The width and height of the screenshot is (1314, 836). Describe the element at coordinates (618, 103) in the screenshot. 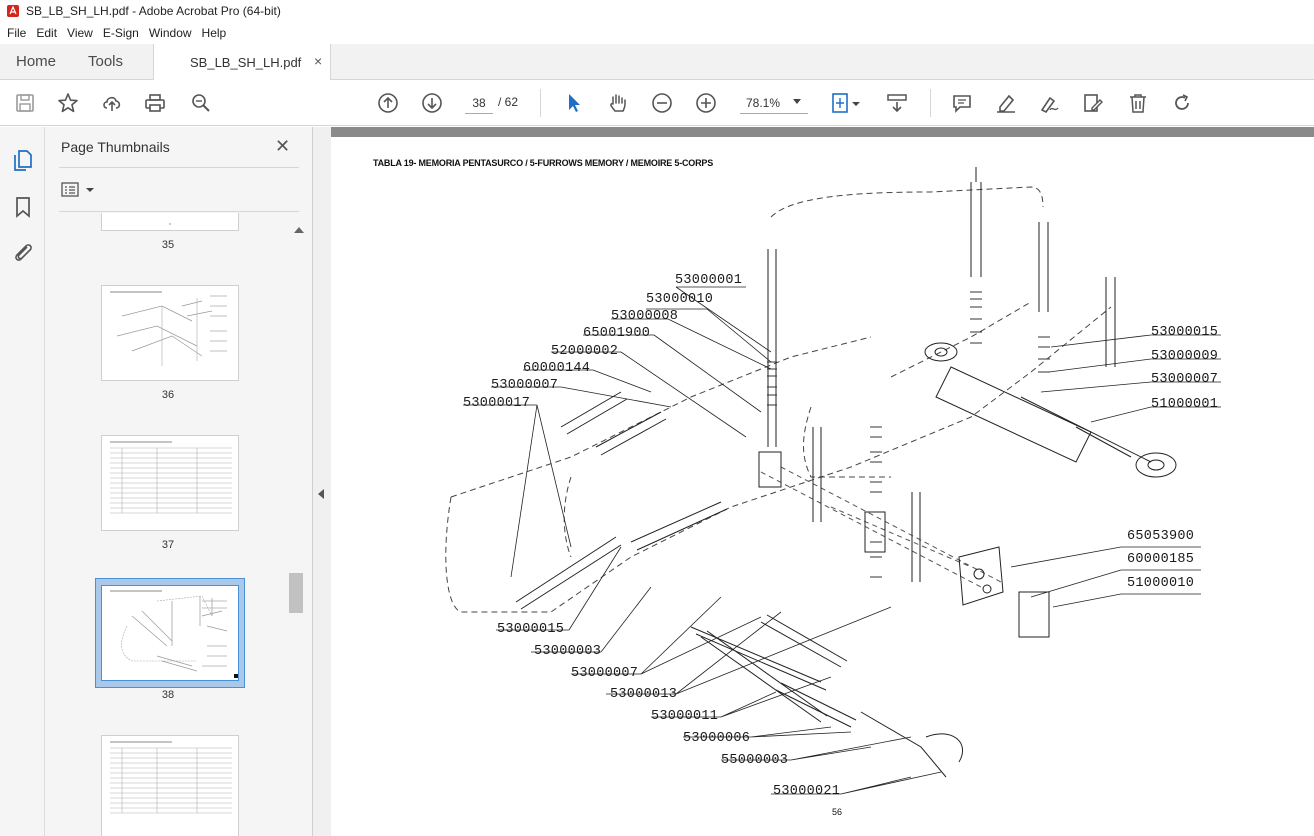

I see `hand-tool-icon` at that location.